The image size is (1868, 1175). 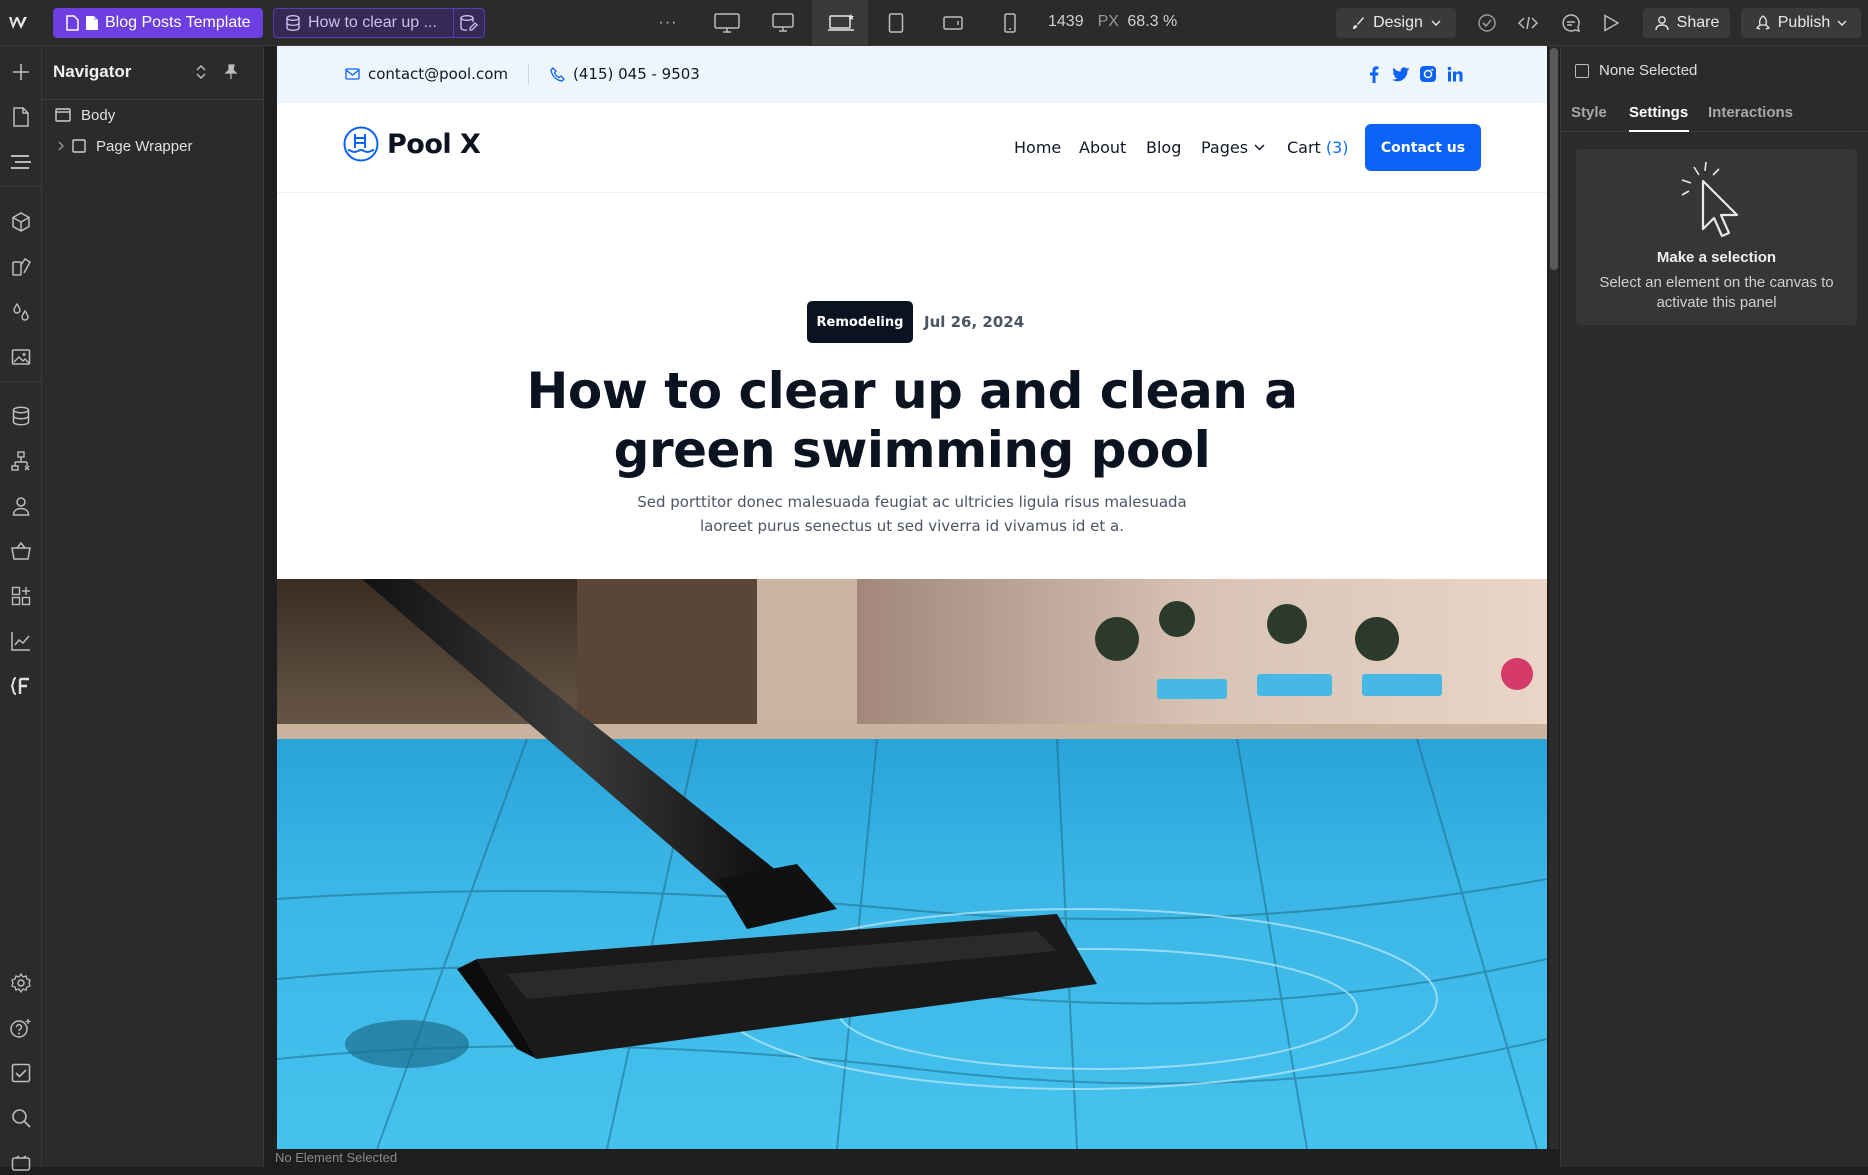 I want to click on video-tutorials-icon, so click(x=21, y=1163).